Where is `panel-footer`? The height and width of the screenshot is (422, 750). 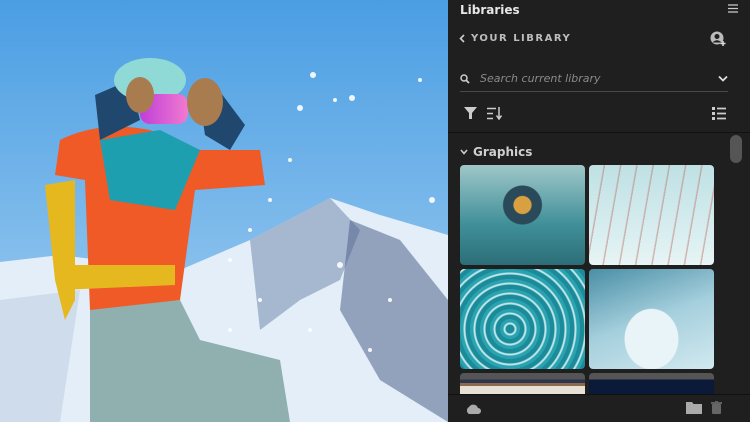
panel-footer is located at coordinates (599, 408).